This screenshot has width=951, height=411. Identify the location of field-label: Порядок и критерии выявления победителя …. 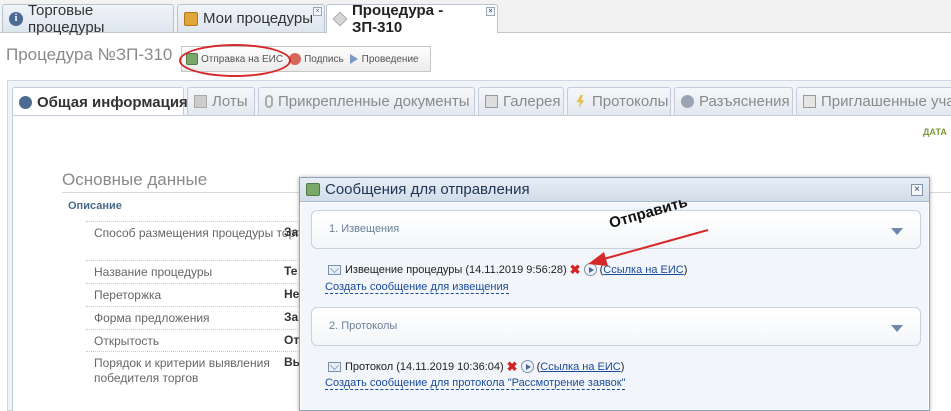
(201, 373).